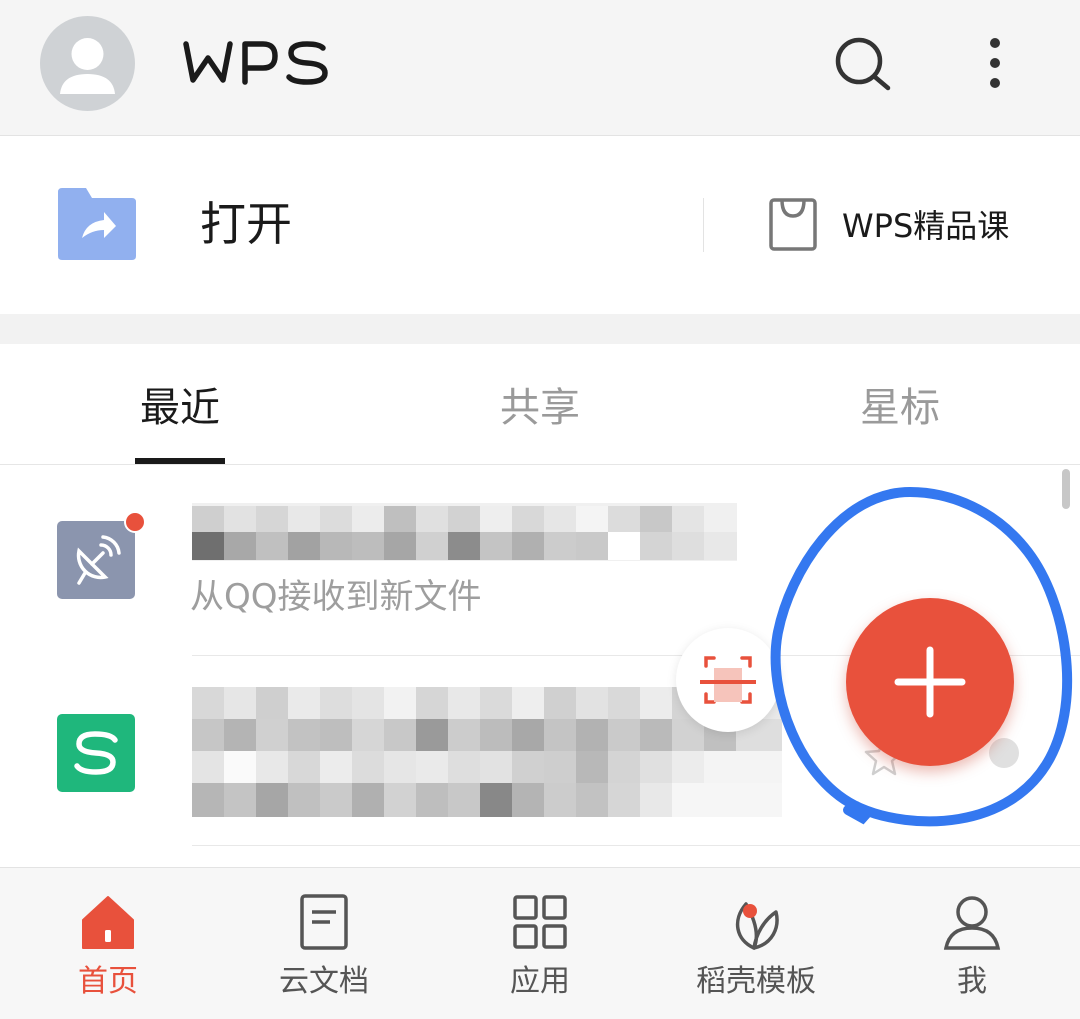 The width and height of the screenshot is (1080, 1019). What do you see at coordinates (96, 753) in the screenshot?
I see `wps-sheet-icon` at bounding box center [96, 753].